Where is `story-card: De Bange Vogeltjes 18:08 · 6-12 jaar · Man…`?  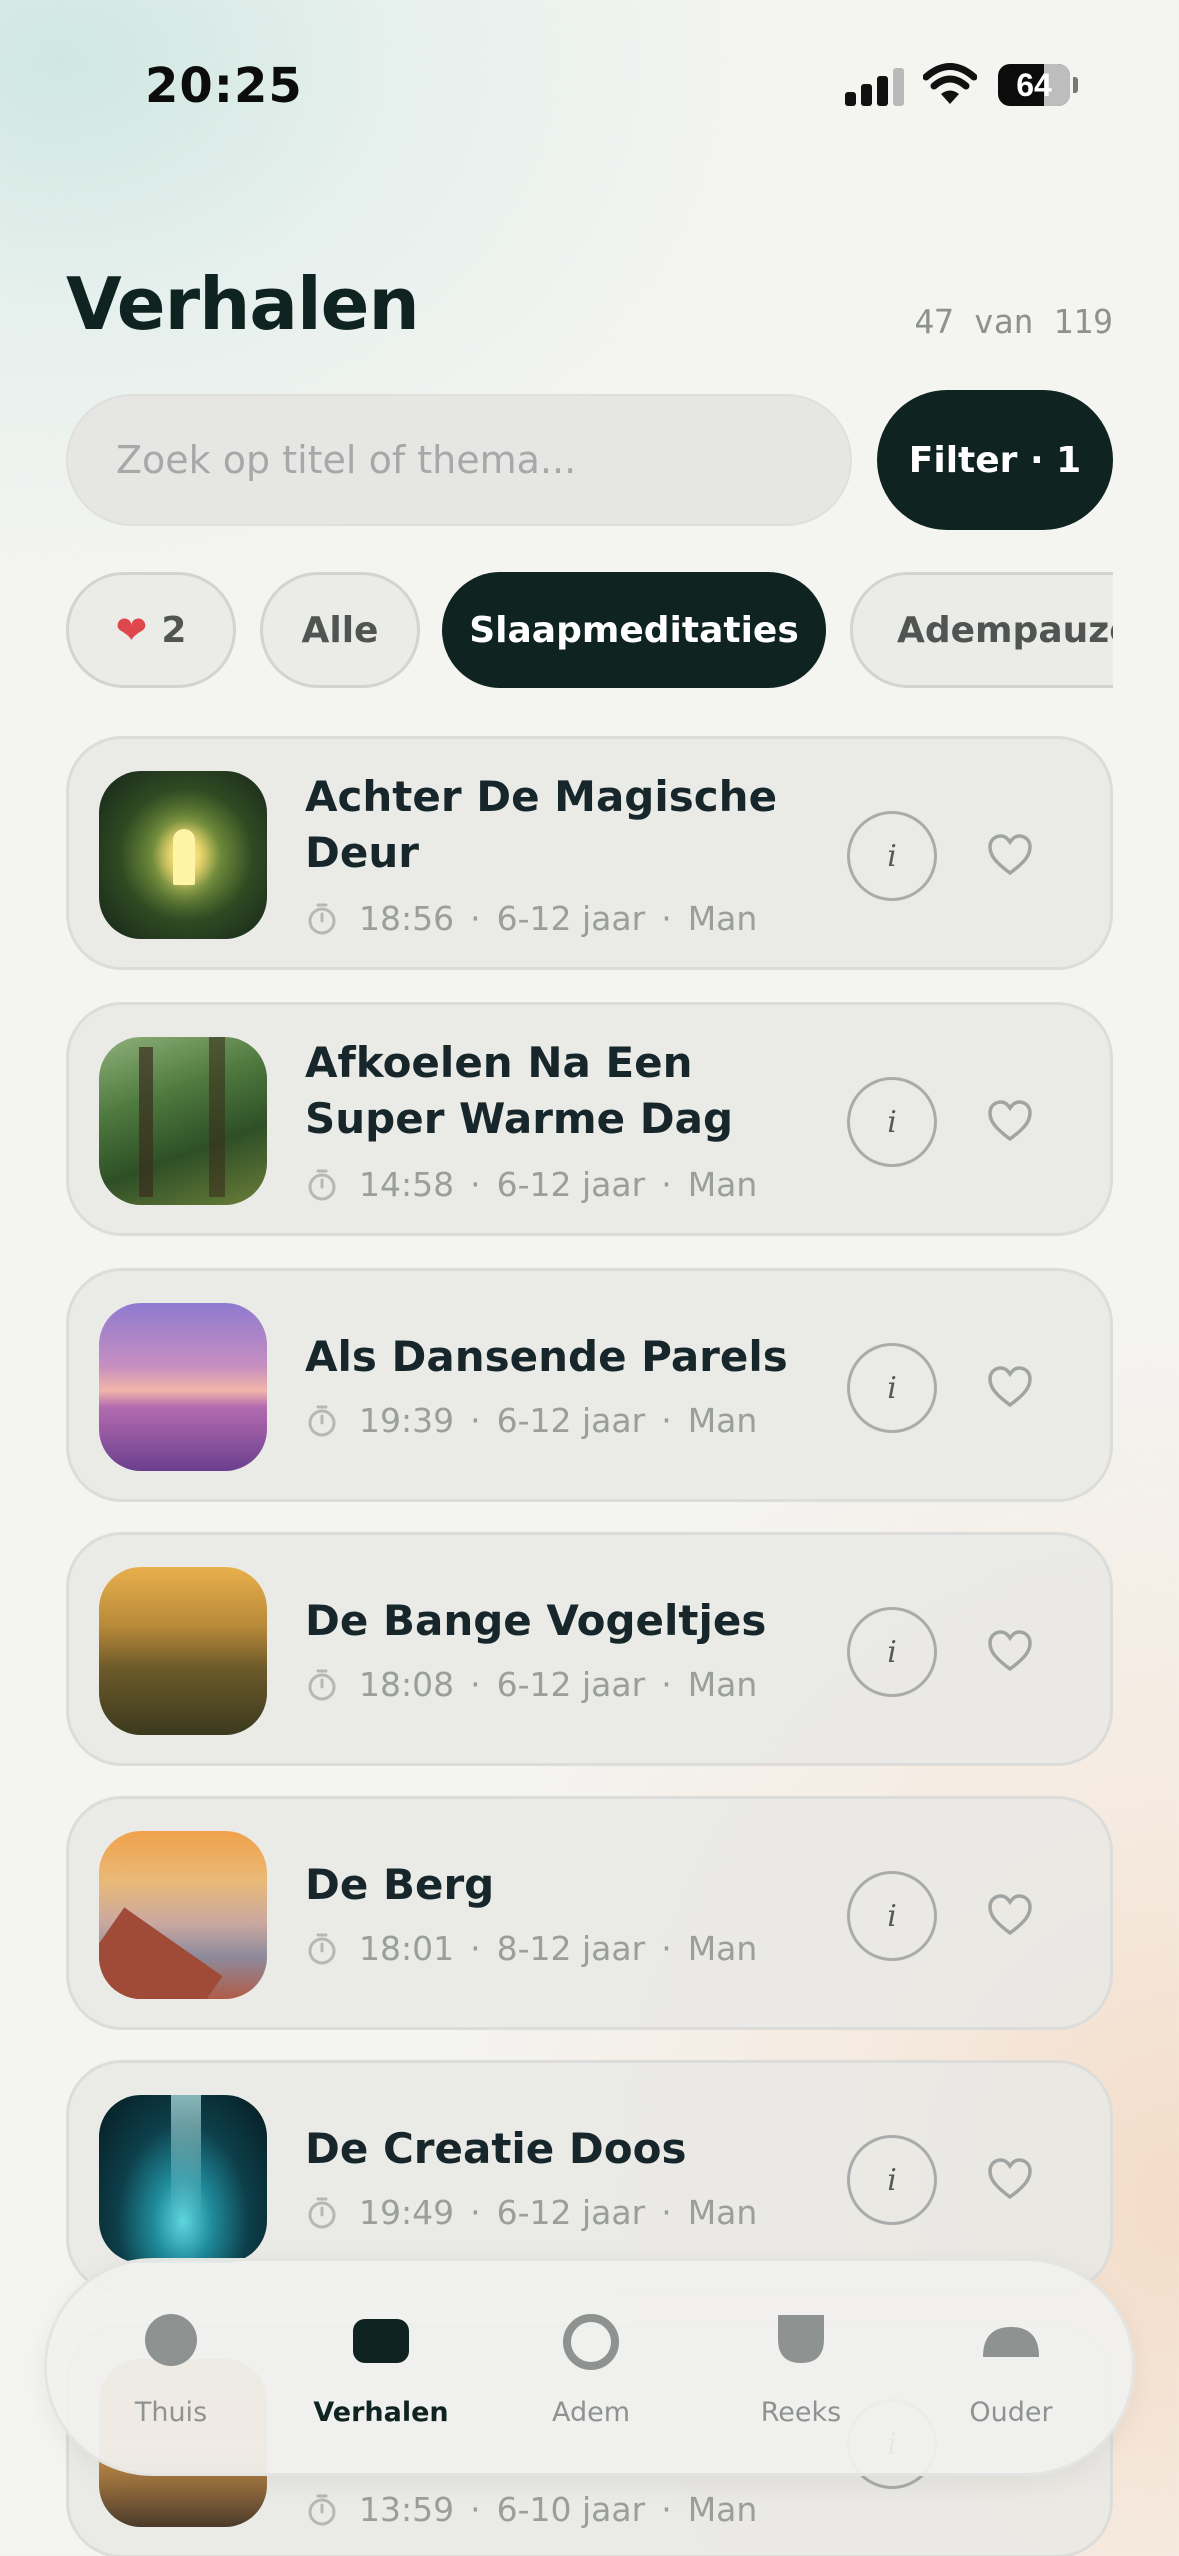
story-card: De Bange Vogeltjes 18:08 · 6-12 jaar · Man… is located at coordinates (589, 1649).